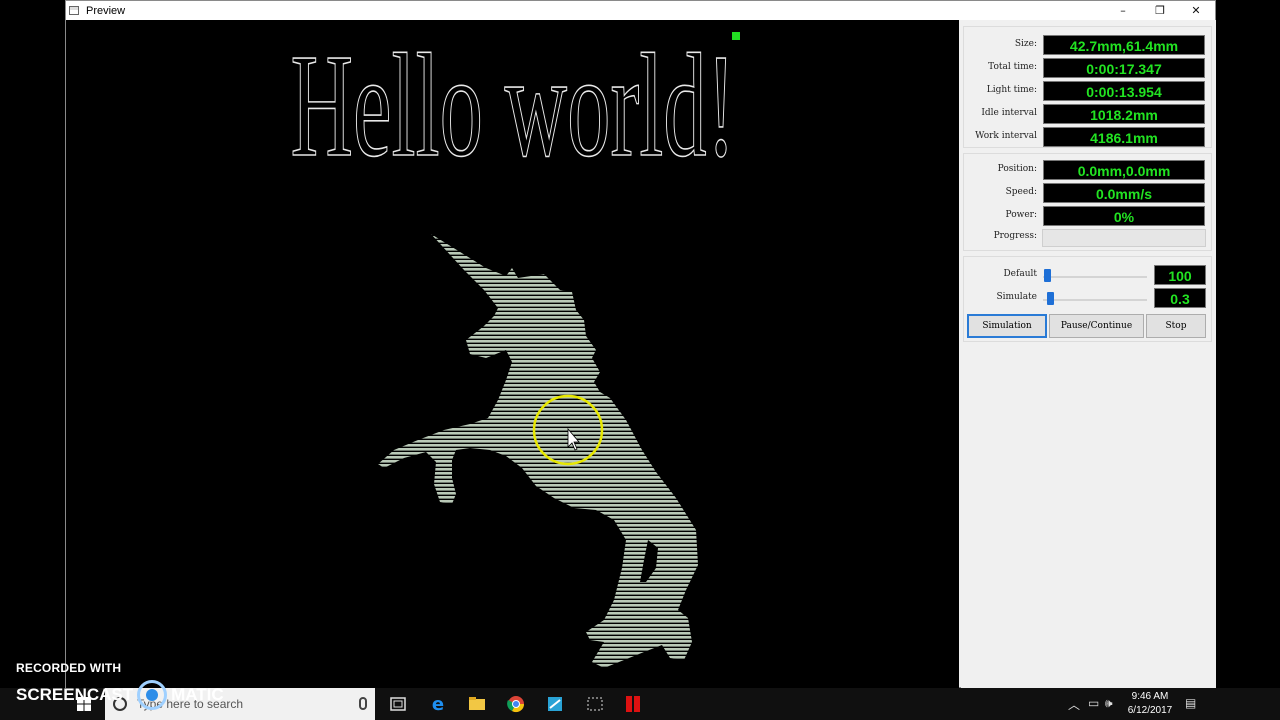  What do you see at coordinates (1021, 192) in the screenshot?
I see `speed-label: Speed:` at bounding box center [1021, 192].